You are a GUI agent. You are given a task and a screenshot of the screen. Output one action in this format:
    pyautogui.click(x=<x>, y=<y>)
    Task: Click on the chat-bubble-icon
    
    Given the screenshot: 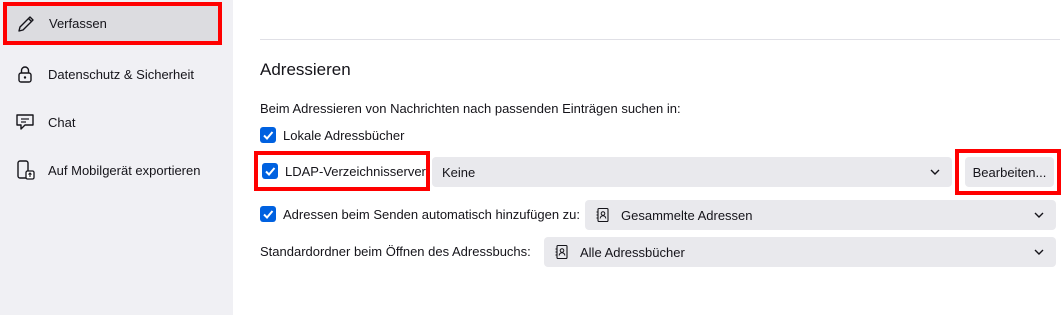 What is the action you would take?
    pyautogui.click(x=25, y=122)
    